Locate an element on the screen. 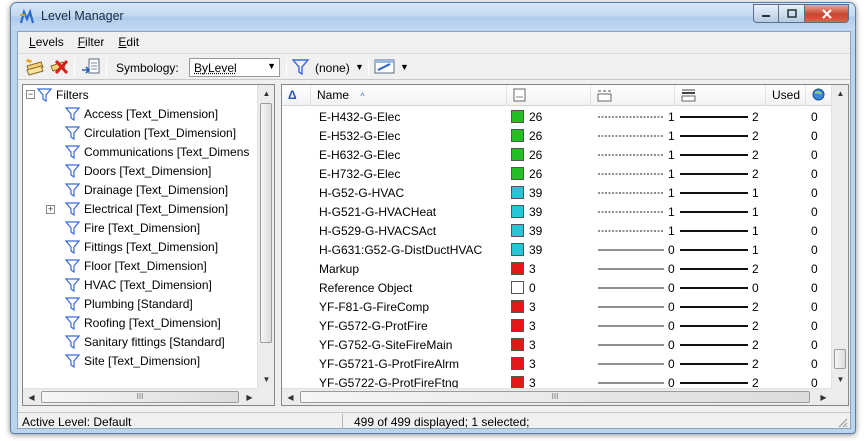 The width and height of the screenshot is (866, 441). import-export-button is located at coordinates (91, 67).